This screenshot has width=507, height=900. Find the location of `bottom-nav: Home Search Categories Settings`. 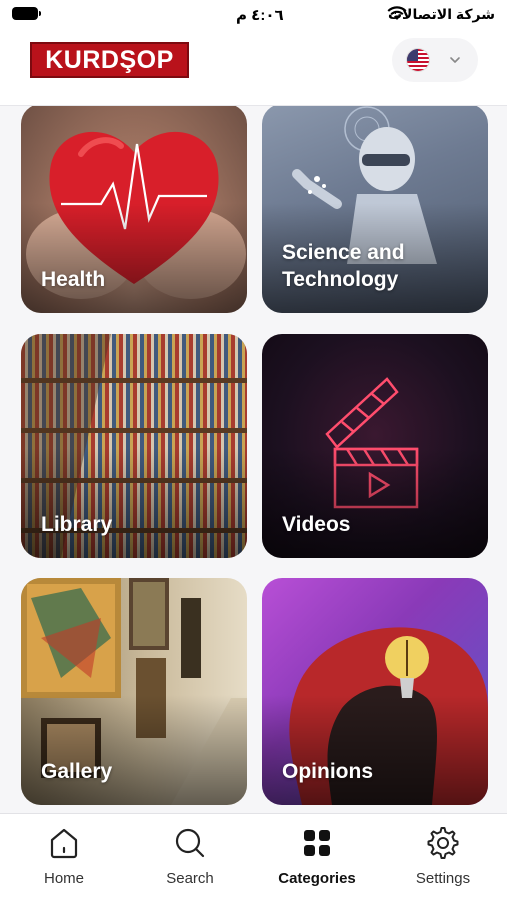

bottom-nav: Home Search Categories Settings is located at coordinates (253, 856).